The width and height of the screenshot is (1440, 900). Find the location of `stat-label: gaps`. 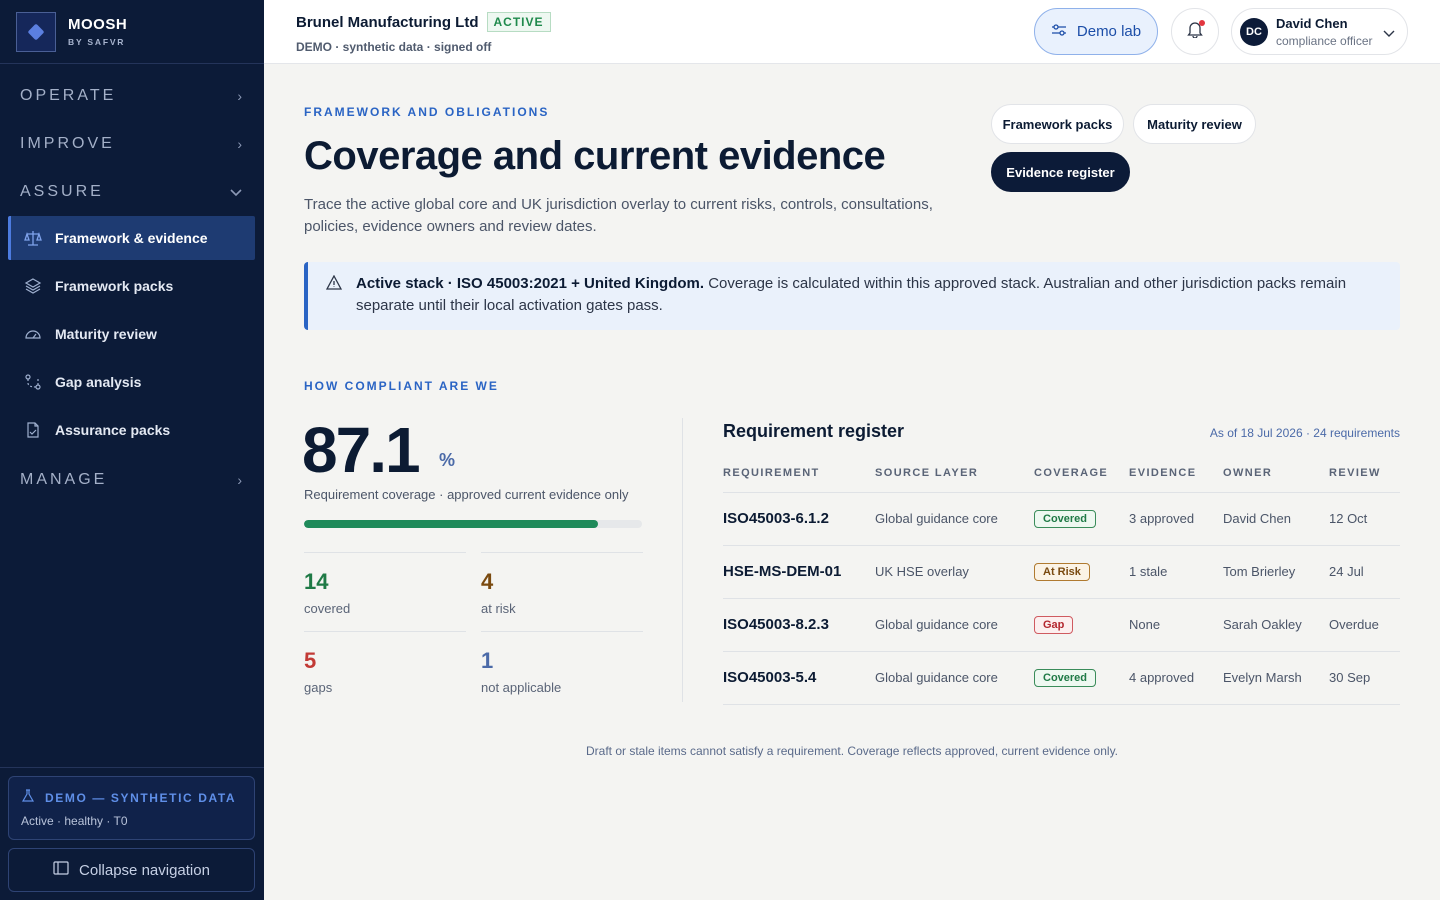

stat-label: gaps is located at coordinates (318, 687).